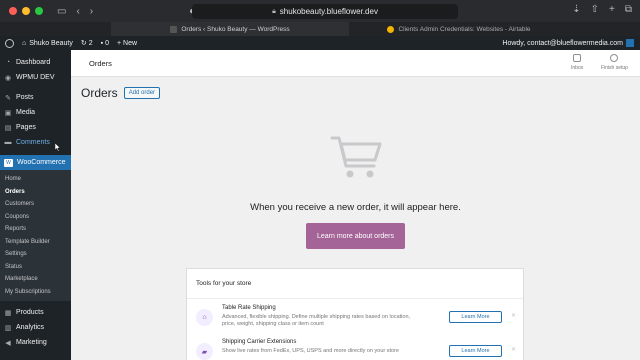 The image size is (640, 360). I want to click on submenu-template-builder: Template Builder, so click(35, 242).